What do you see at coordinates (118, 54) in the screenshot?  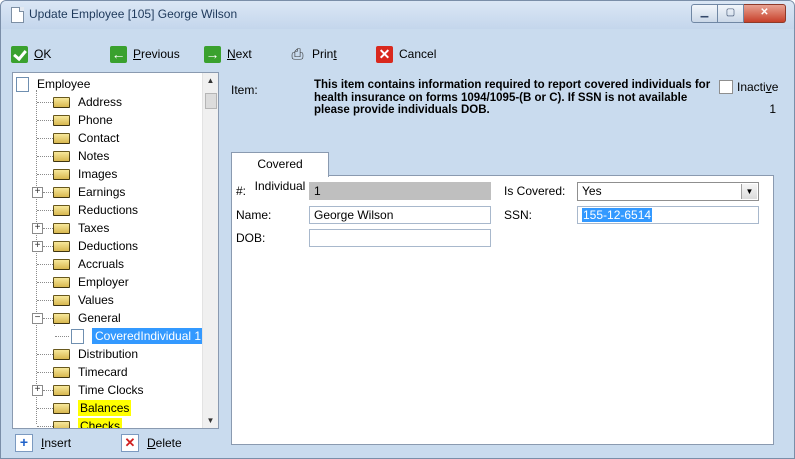 I see `arrow-left-icon: ←` at bounding box center [118, 54].